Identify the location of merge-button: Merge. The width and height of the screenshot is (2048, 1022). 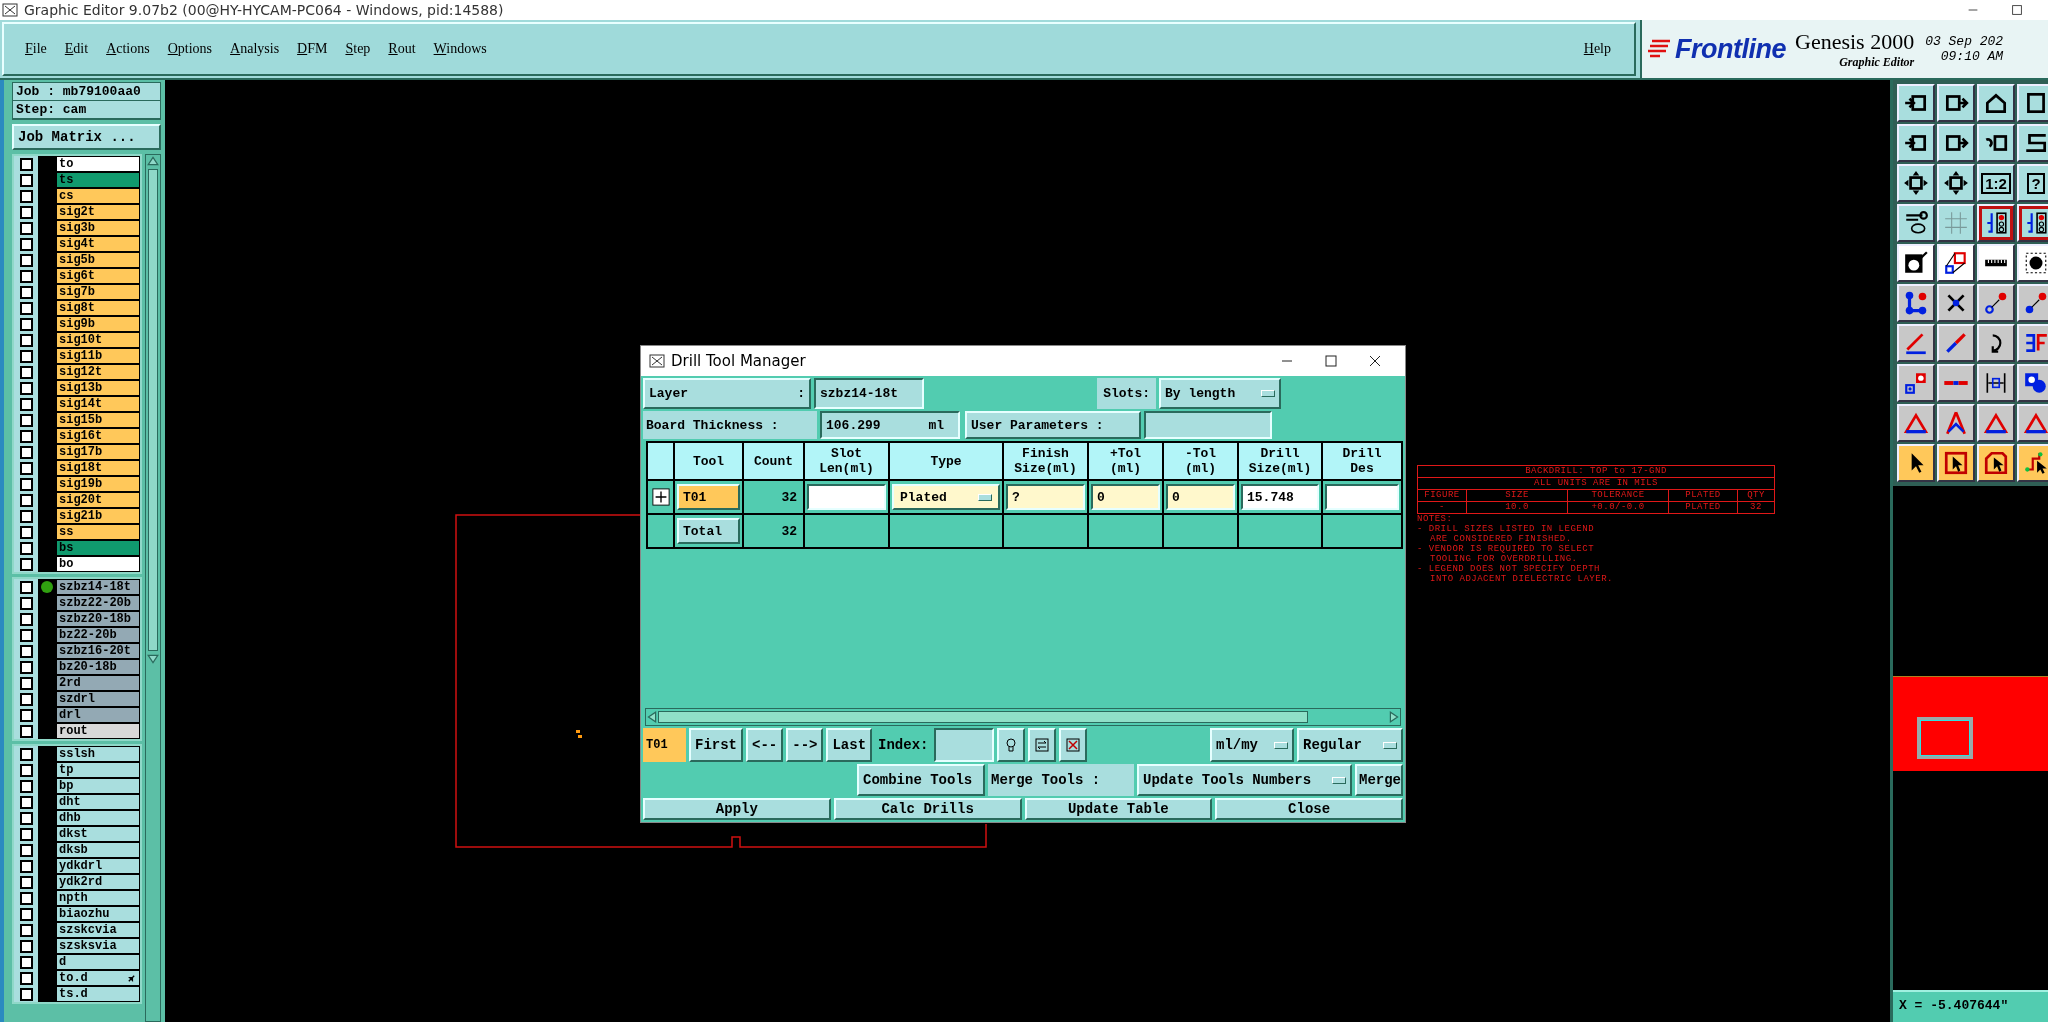
(1379, 780).